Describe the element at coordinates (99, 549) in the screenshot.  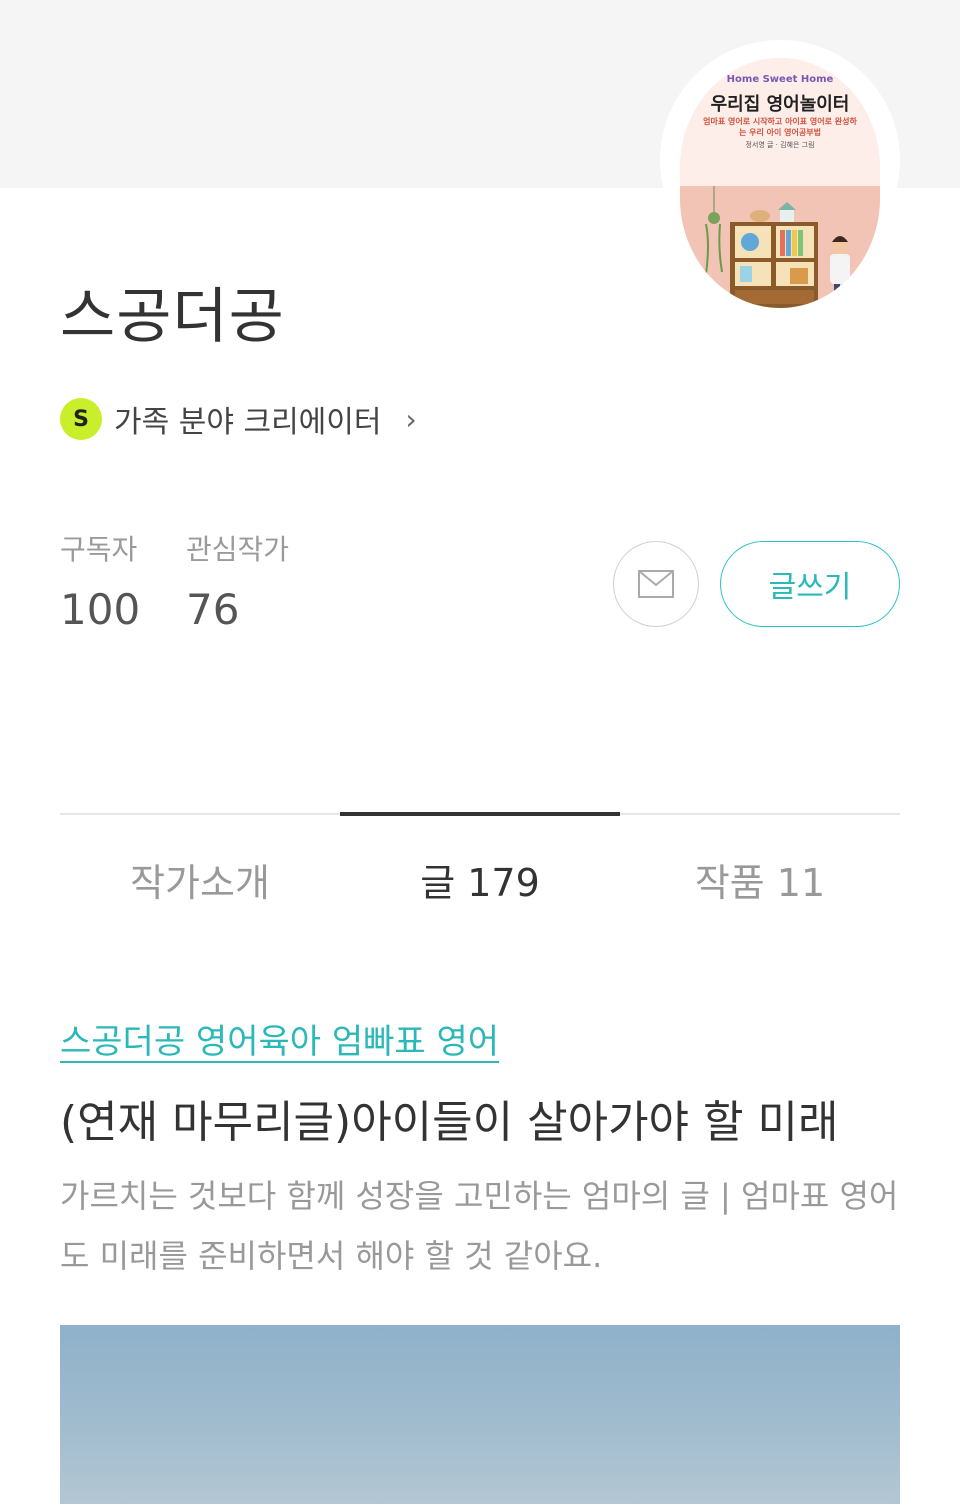
I see `subscribers-label: 구독자` at that location.